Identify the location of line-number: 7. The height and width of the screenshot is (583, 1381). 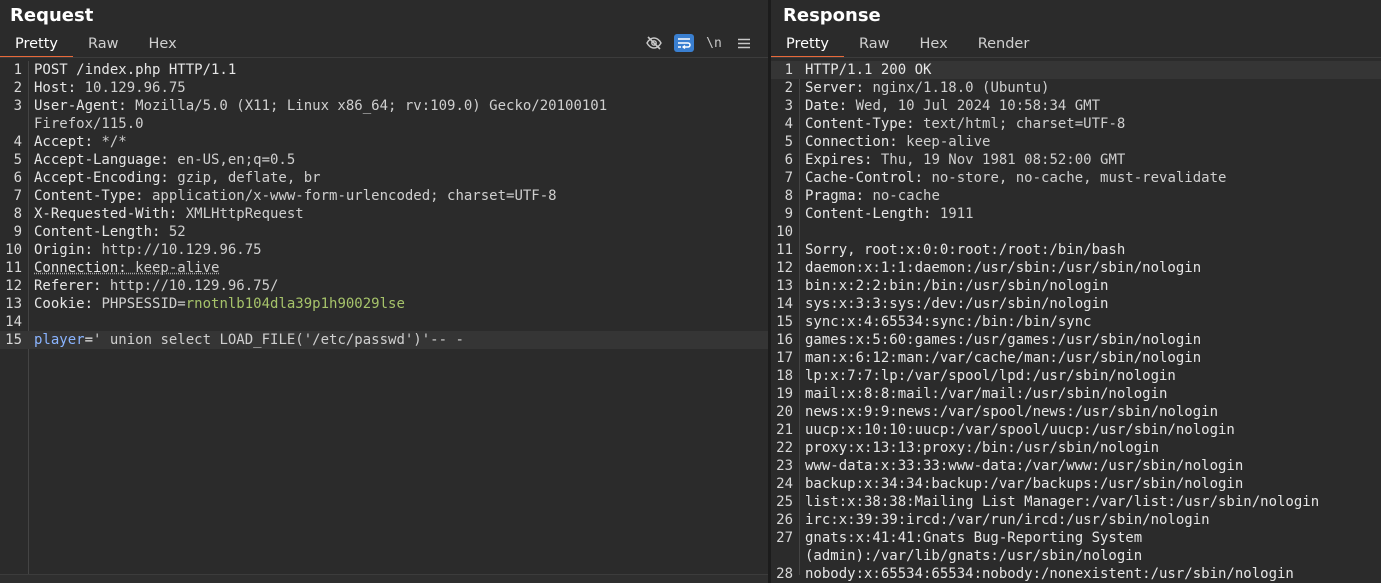
(17, 196).